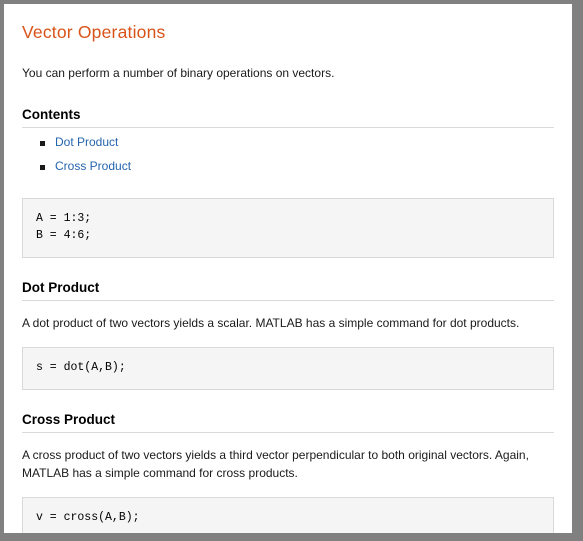  I want to click on code-block-cross-product: v = cross(A,B);, so click(288, 514).